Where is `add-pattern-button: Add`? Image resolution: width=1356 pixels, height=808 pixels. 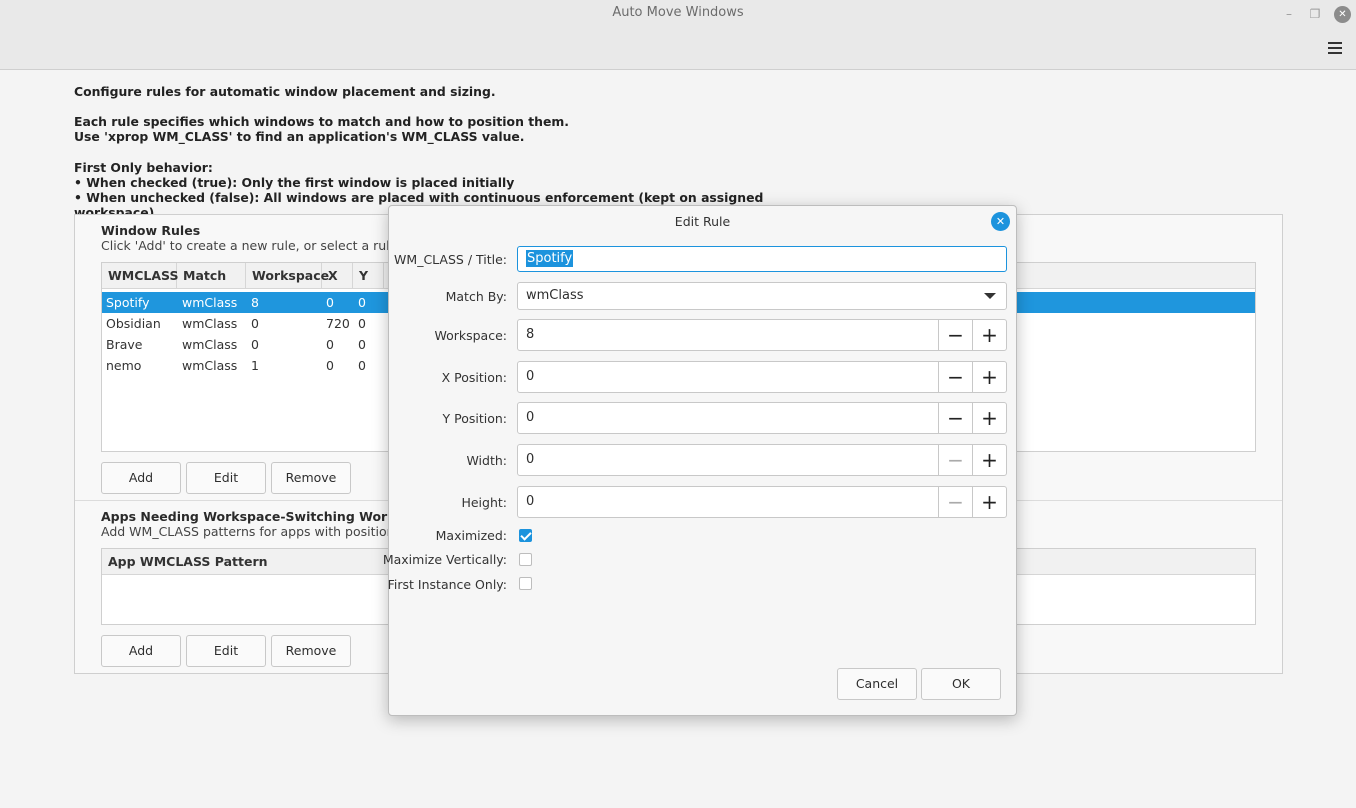 add-pattern-button: Add is located at coordinates (141, 651).